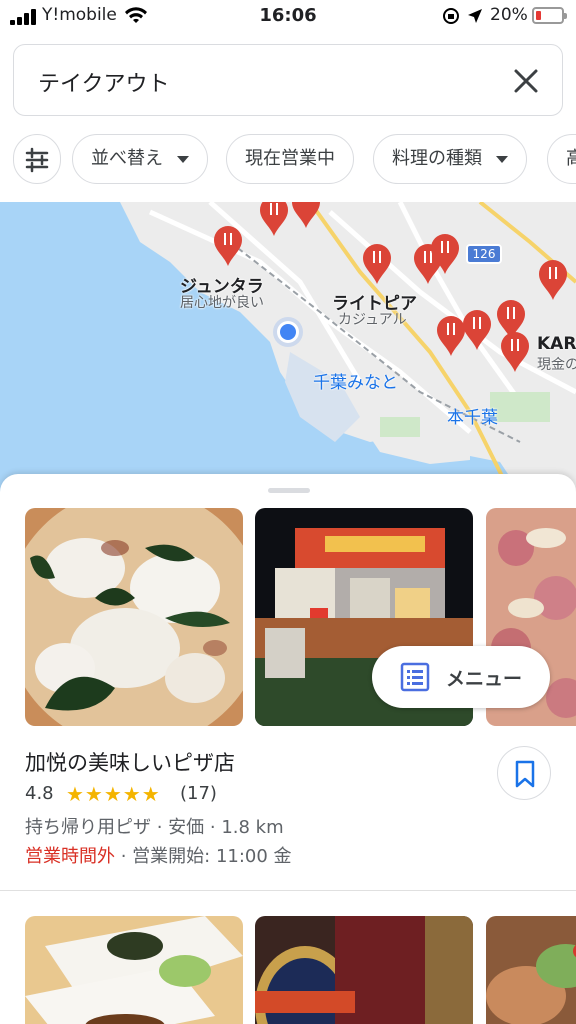 The width and height of the screenshot is (576, 1024). I want to click on dish-photo, so click(531, 970).